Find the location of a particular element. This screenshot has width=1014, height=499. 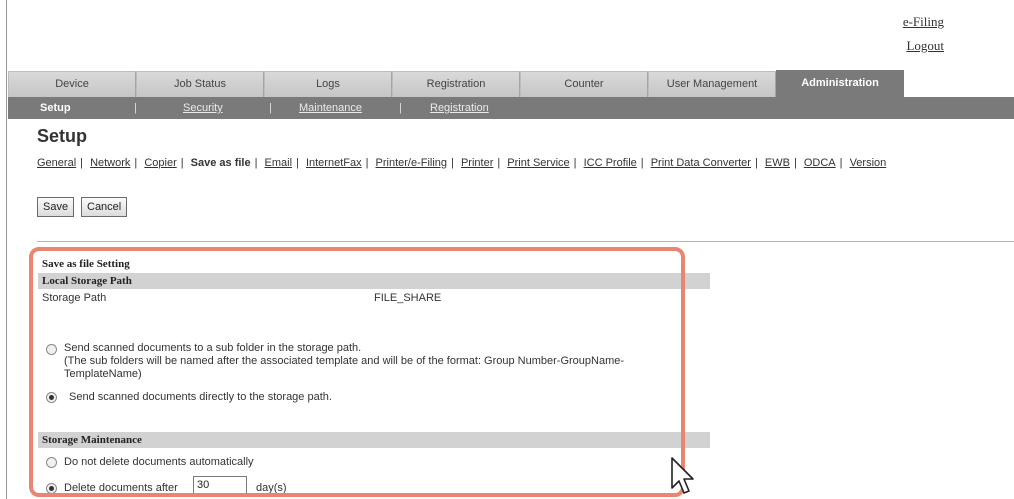

tab-job-status: Job Status is located at coordinates (200, 84).